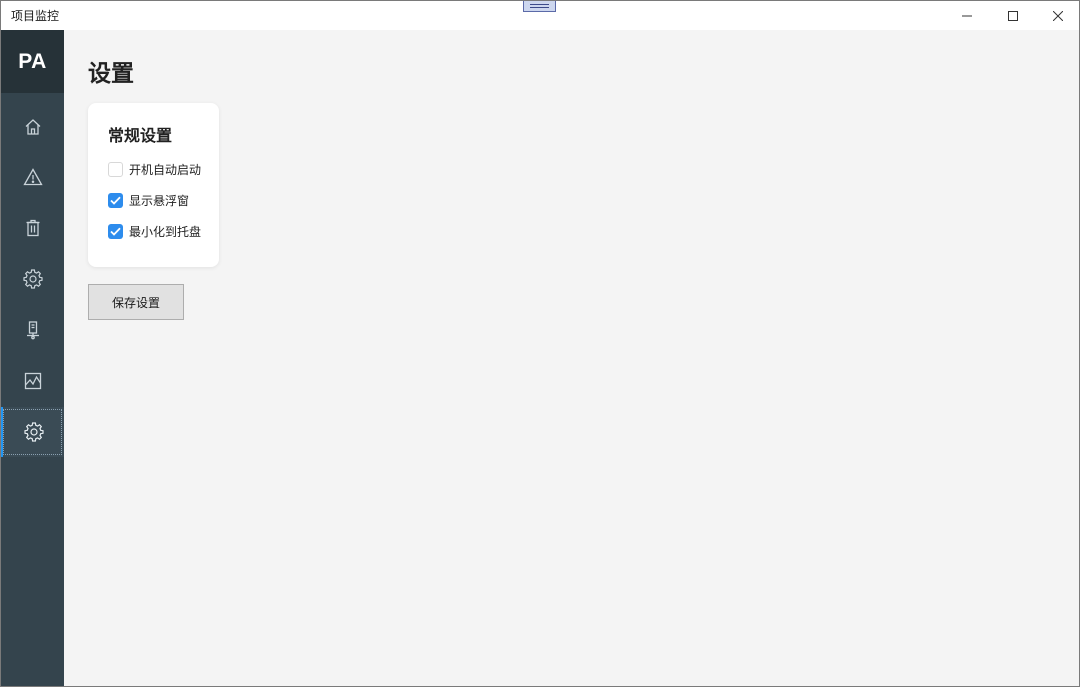 This screenshot has width=1080, height=687. I want to click on page-title: 设置, so click(111, 74).